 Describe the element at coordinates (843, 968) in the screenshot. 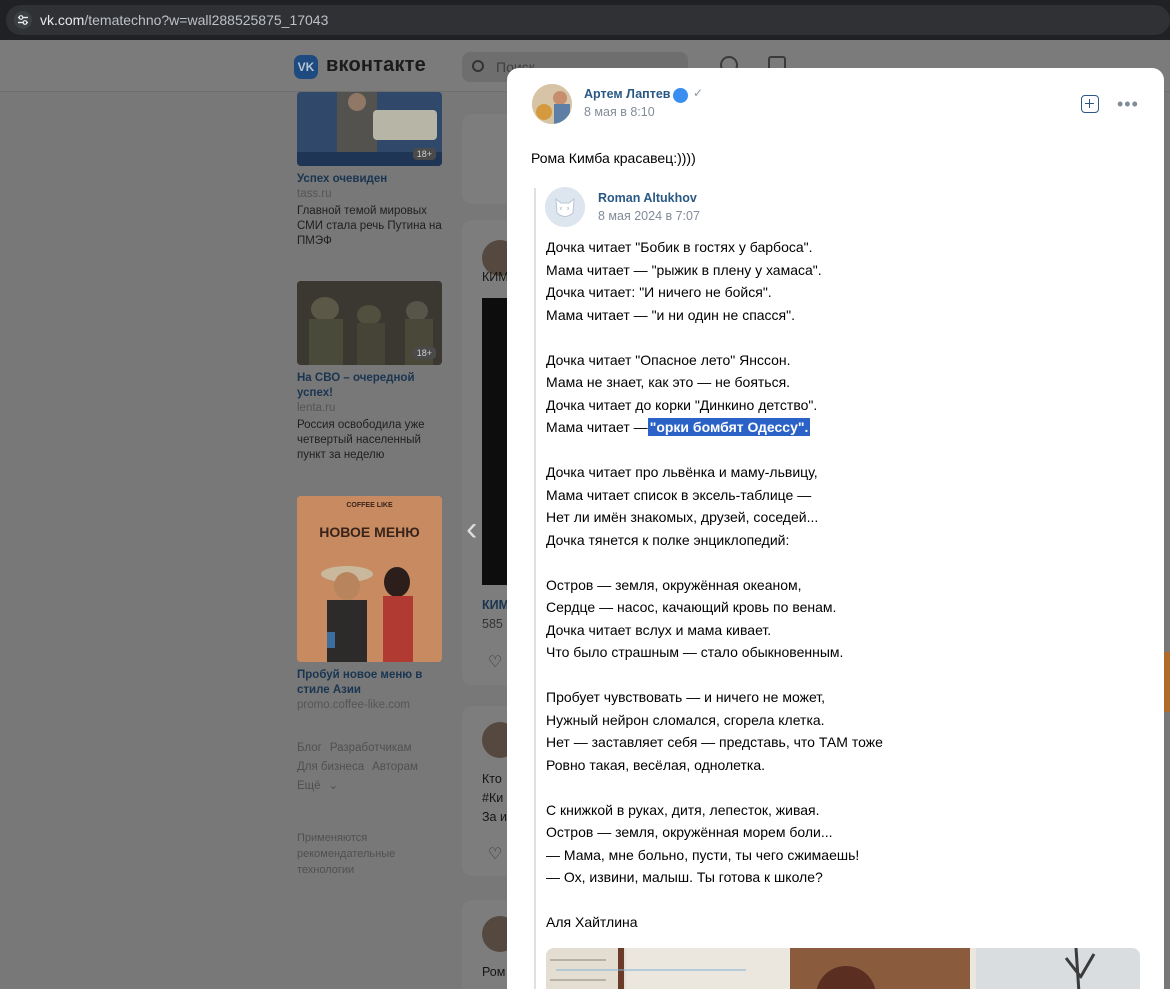

I see `repost-attachment-image` at that location.